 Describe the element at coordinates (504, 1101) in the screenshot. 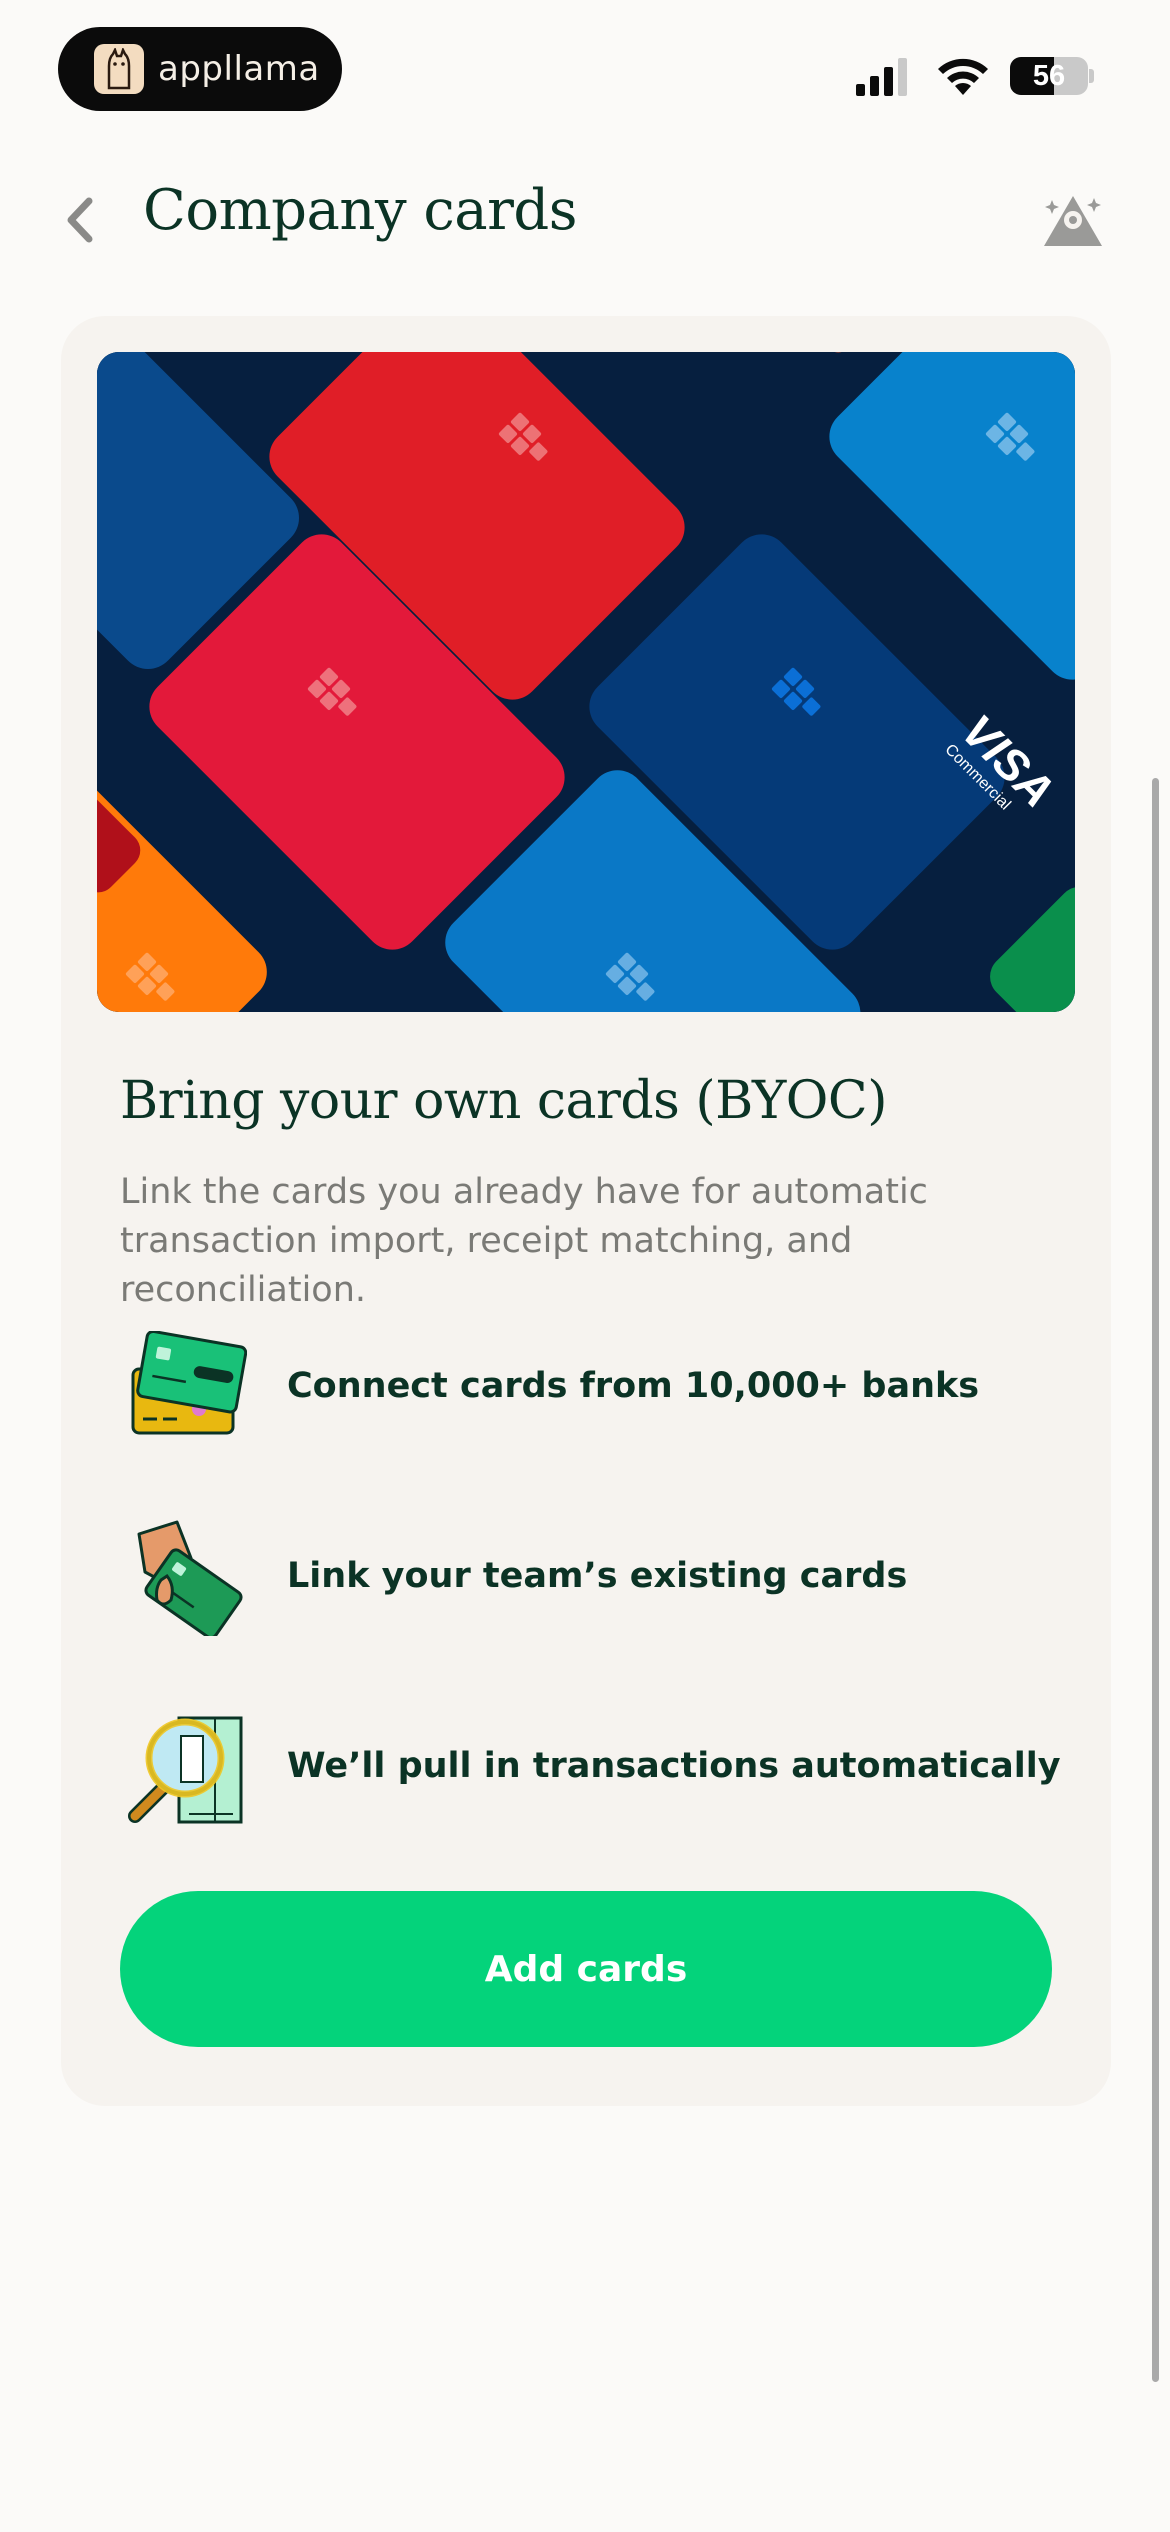

I see `byoc-title: Bring your own cards (BYOC)` at that location.